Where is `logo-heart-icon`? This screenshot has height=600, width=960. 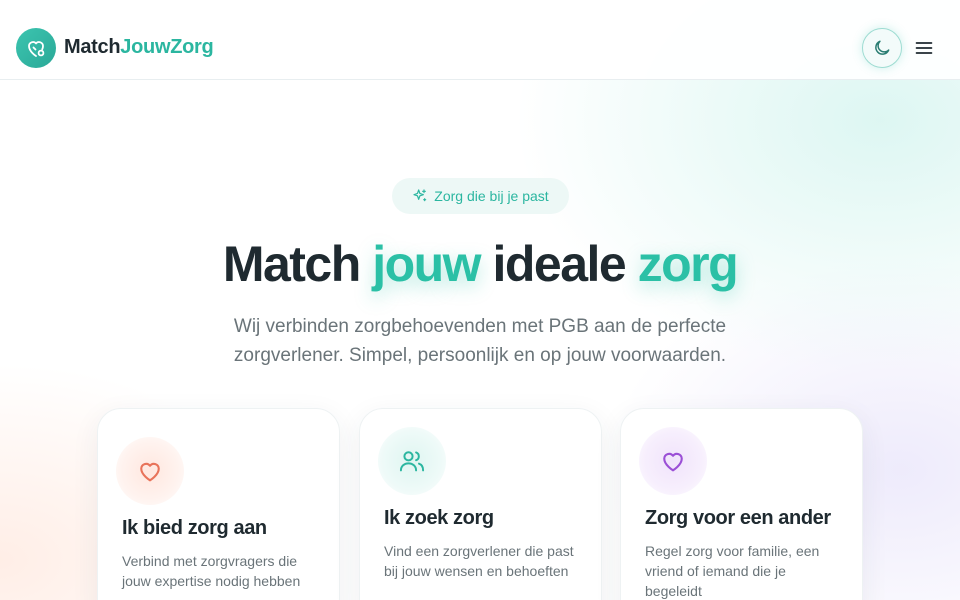 logo-heart-icon is located at coordinates (36, 48).